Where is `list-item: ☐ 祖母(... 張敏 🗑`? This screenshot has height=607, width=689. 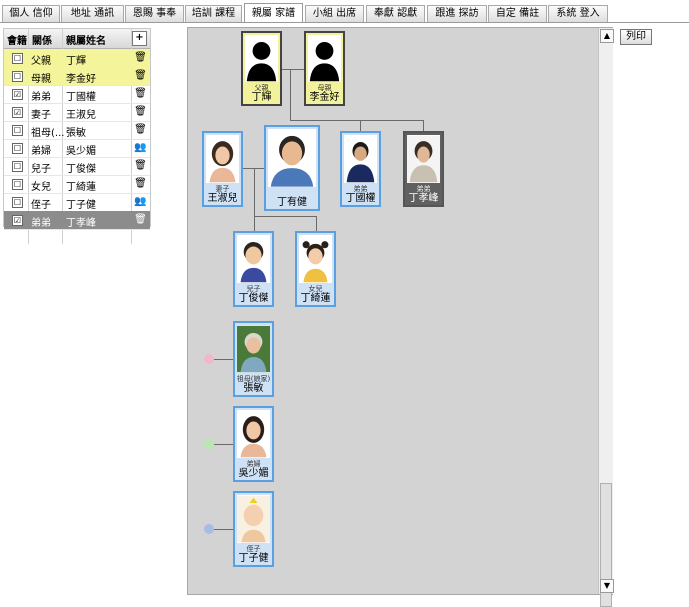
list-item: ☐ 祖母(... 張敏 🗑 is located at coordinates (77, 130).